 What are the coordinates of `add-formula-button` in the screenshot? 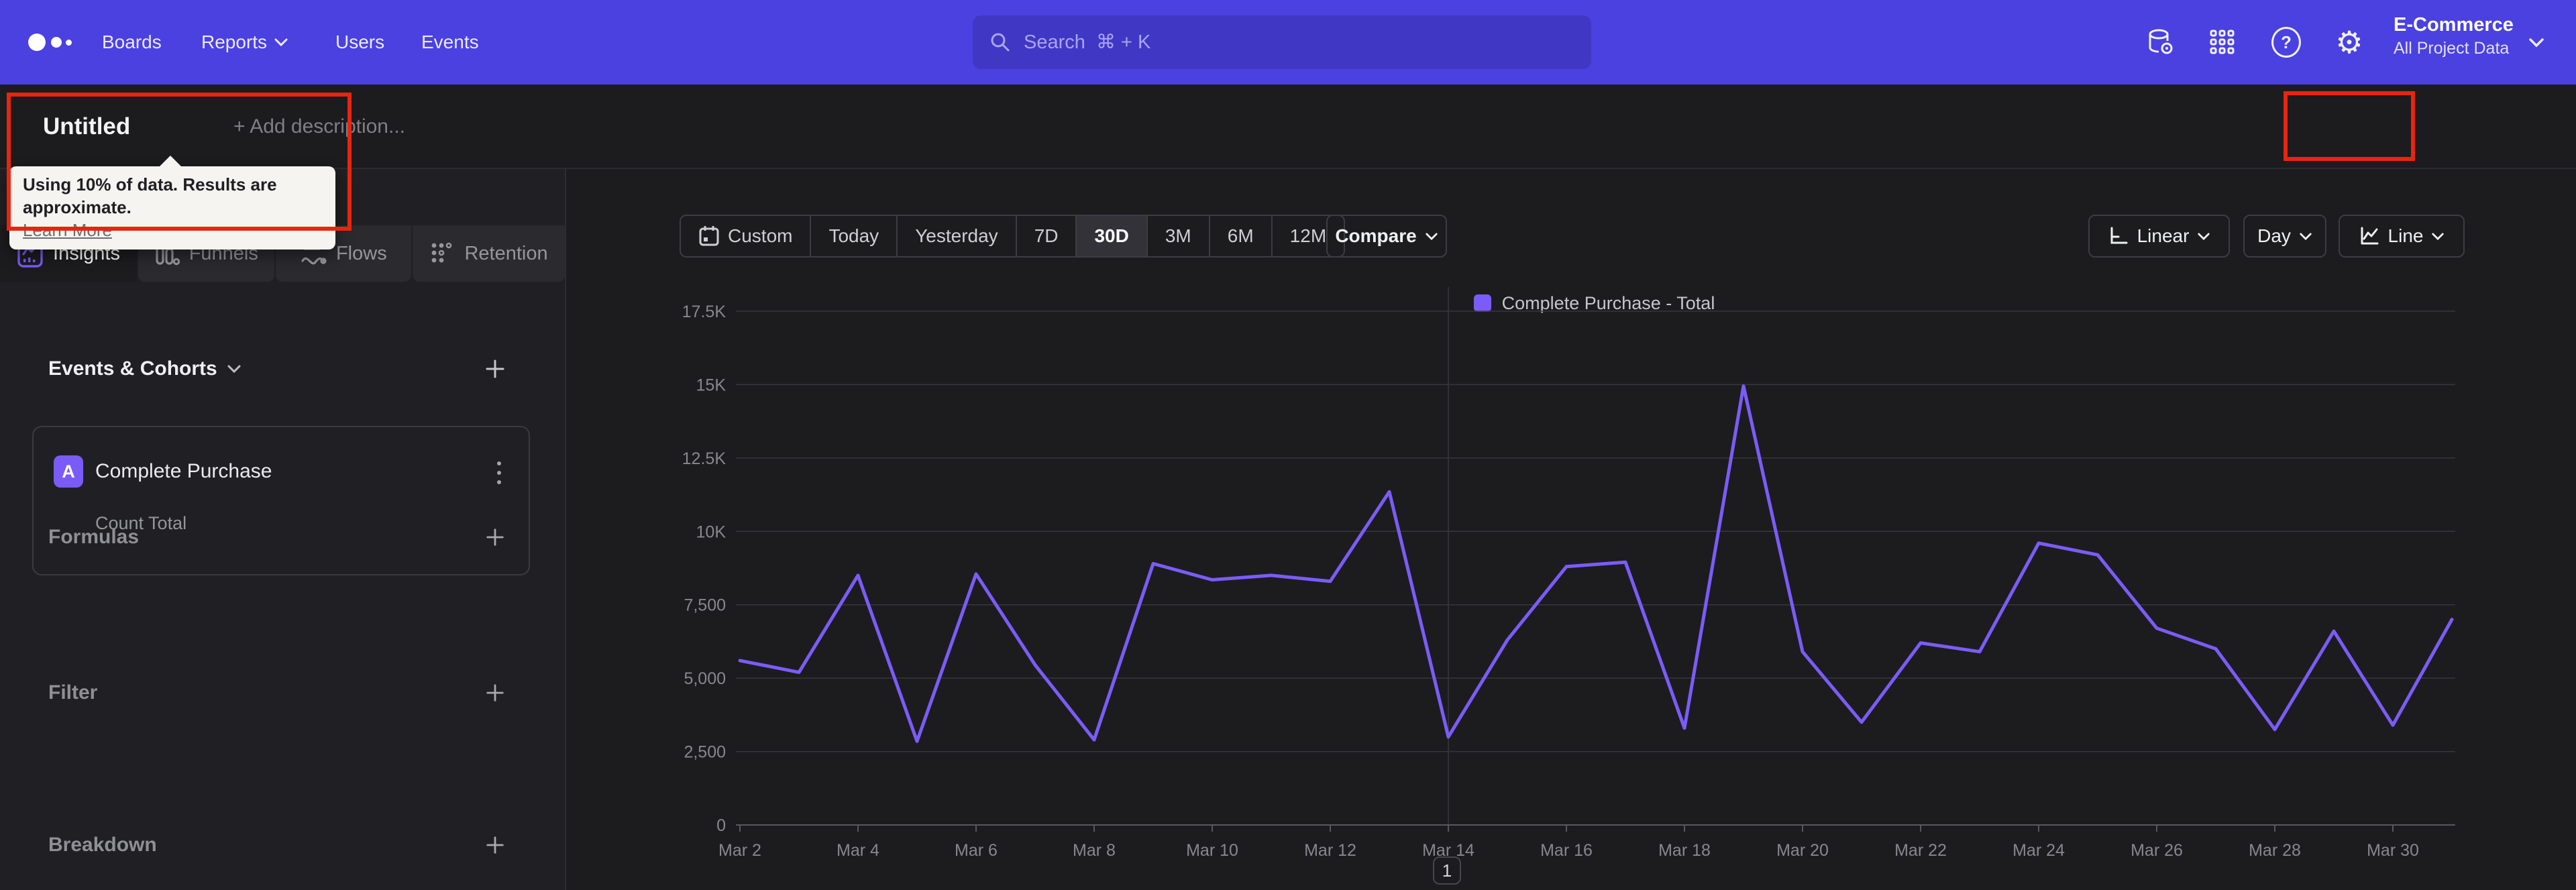 It's located at (495, 537).